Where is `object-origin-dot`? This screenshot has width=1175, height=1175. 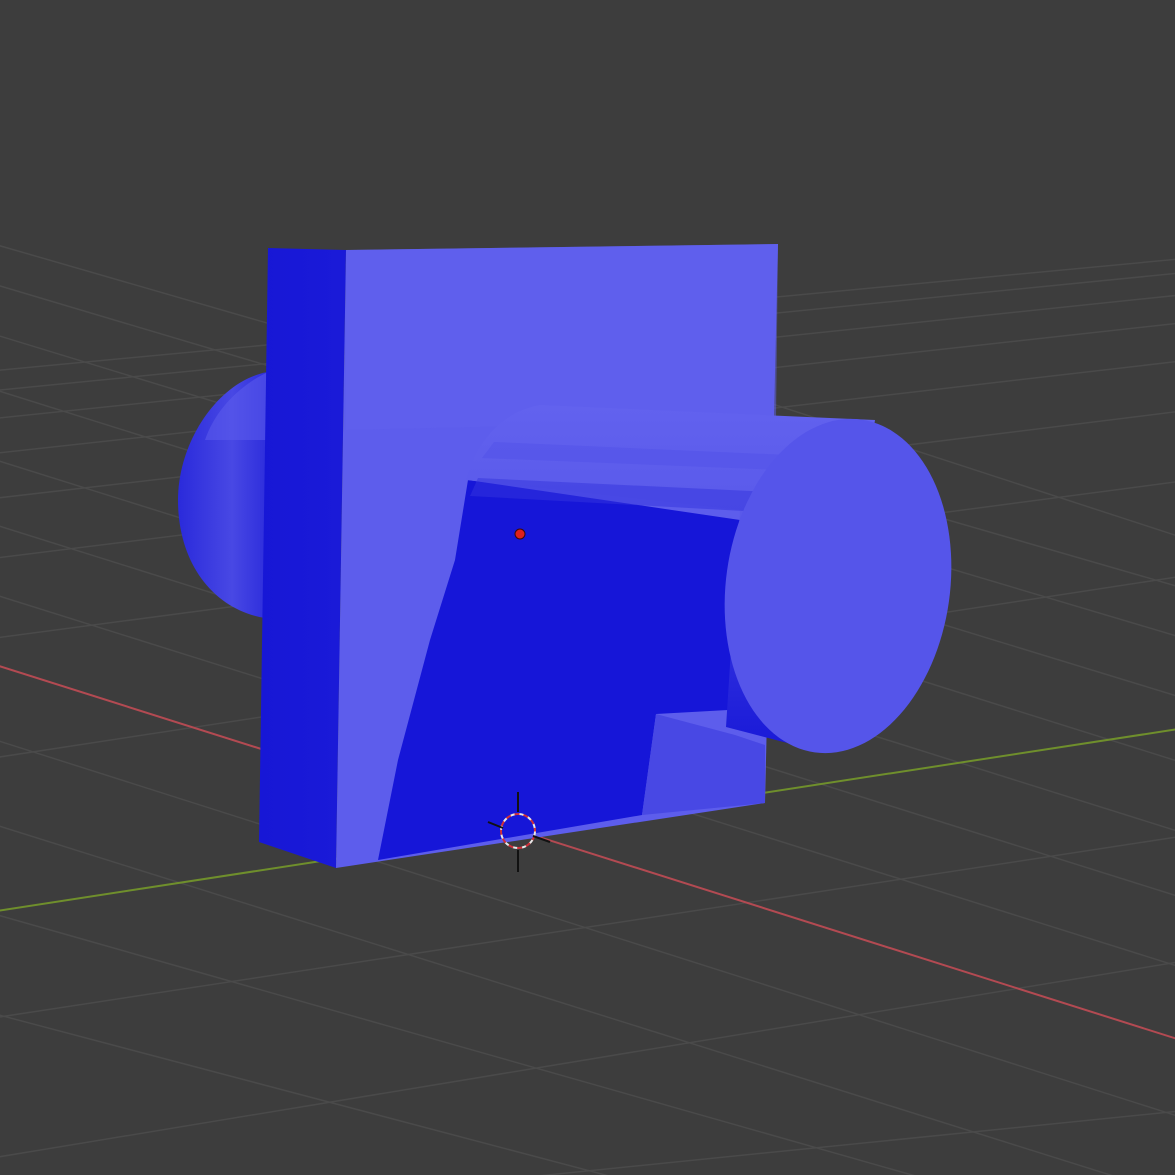
object-origin-dot is located at coordinates (520, 534).